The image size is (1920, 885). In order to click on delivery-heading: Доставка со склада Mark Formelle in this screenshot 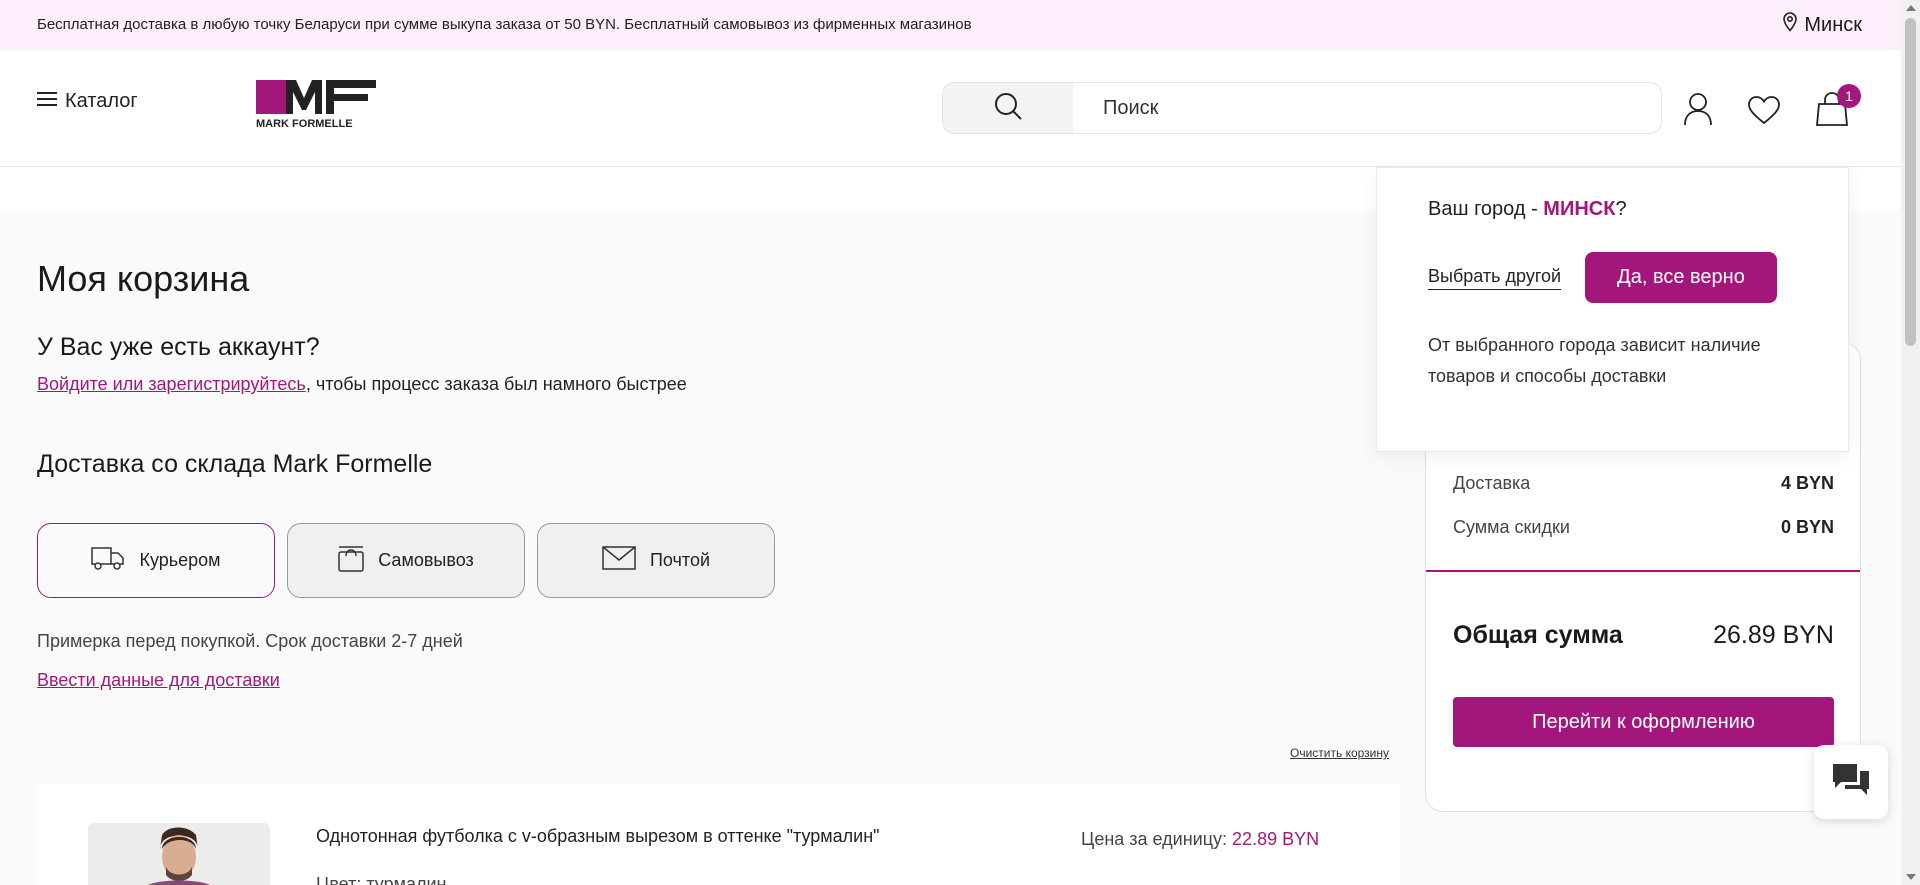, I will do `click(235, 464)`.